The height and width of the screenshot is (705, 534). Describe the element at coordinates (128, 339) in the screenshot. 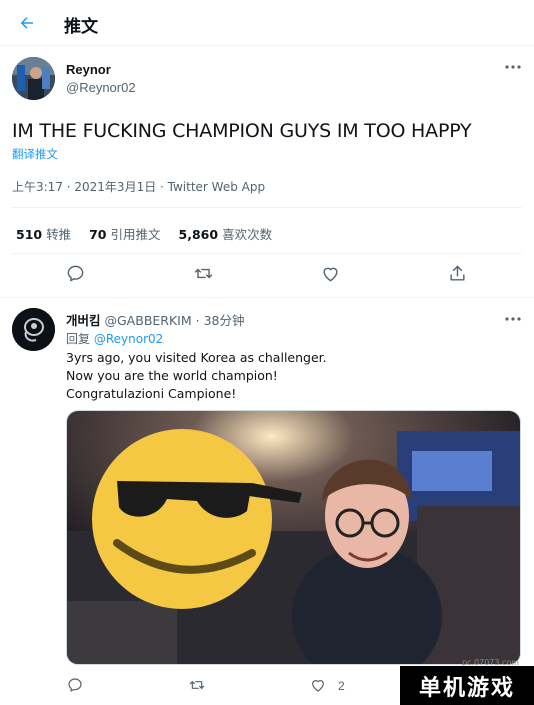

I see `replying-to-mention: @Reynor02` at that location.